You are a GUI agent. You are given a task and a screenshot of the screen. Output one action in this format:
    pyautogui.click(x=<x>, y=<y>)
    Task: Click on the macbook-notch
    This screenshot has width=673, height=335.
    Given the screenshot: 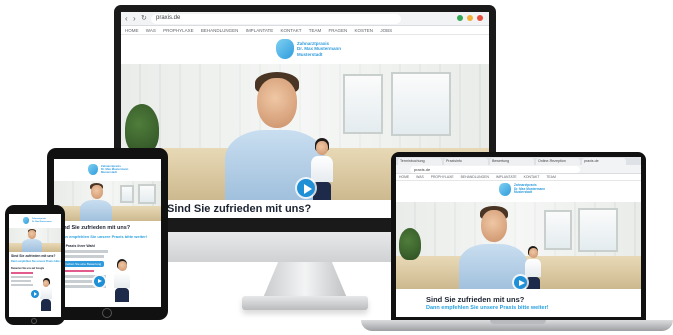 What is the action you would take?
    pyautogui.click(x=518, y=322)
    